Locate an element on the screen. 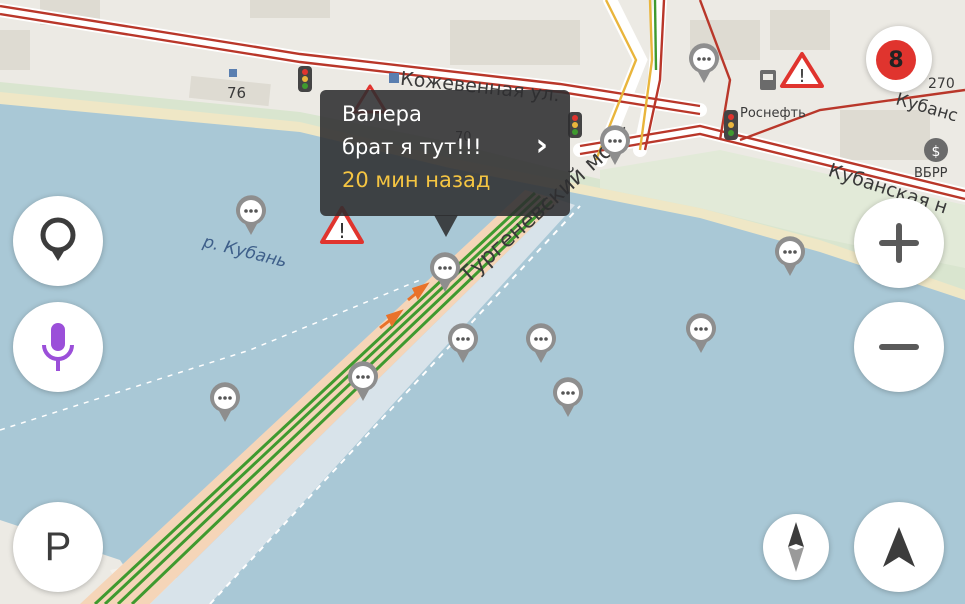 This screenshot has height=604, width=965. compass-button is located at coordinates (796, 547).